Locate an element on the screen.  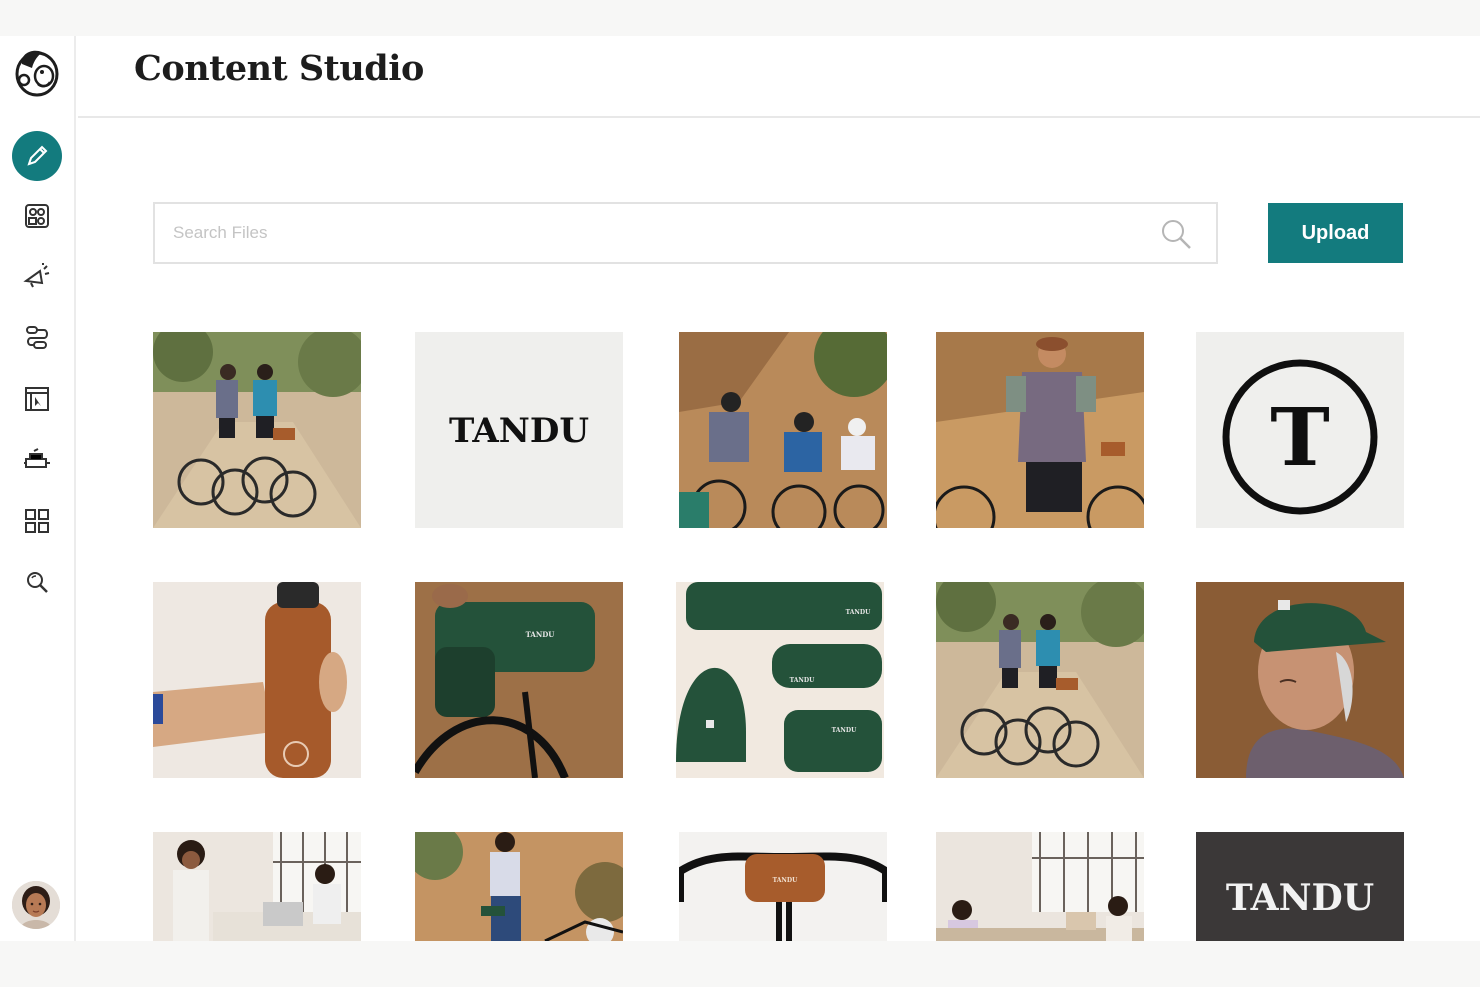
nav-campaigns is located at coordinates (37, 276).